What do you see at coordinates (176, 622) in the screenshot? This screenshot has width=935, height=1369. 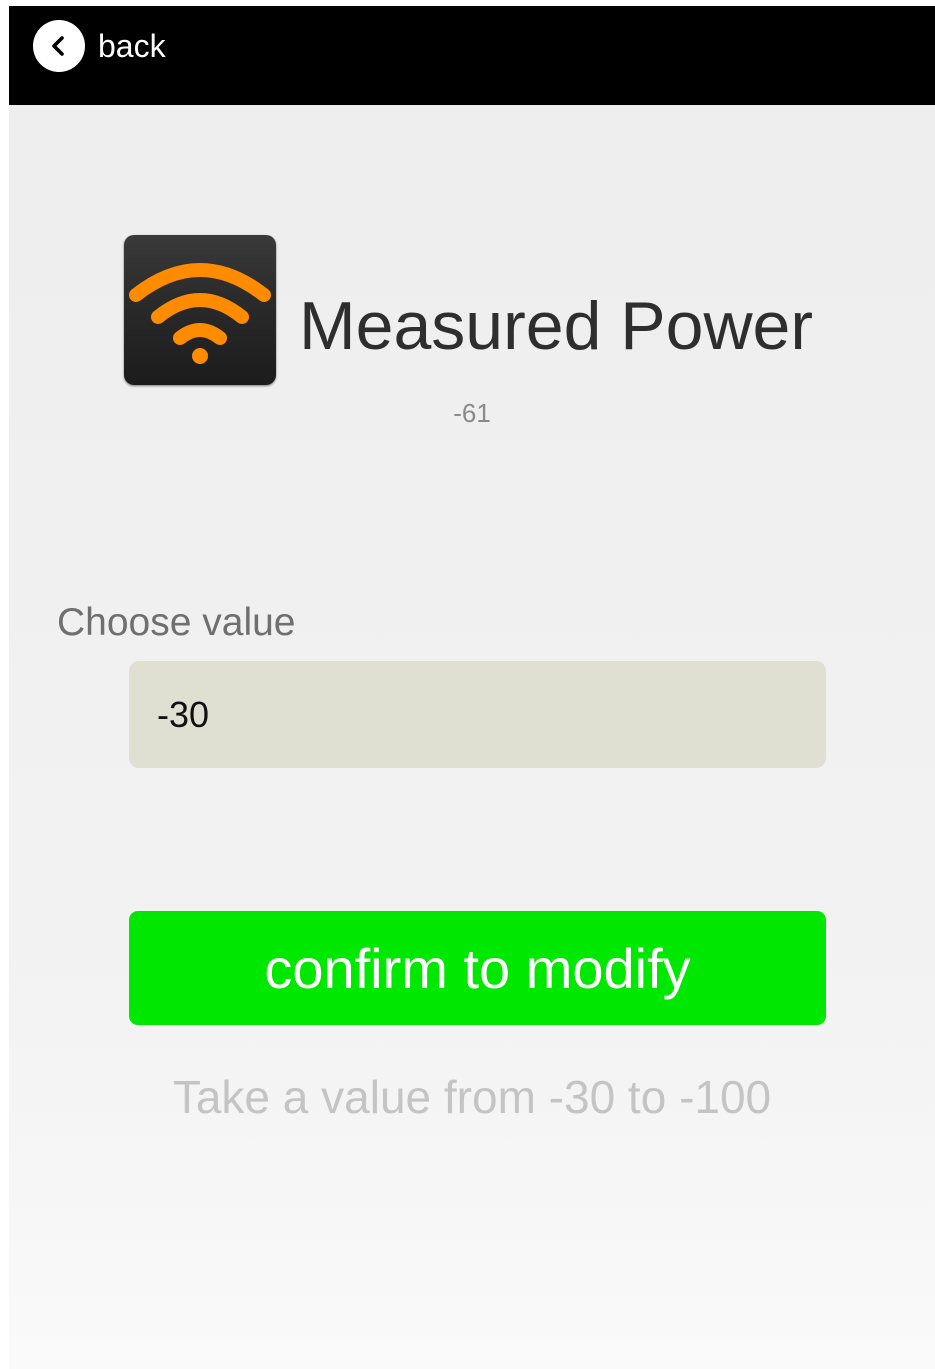 I see `choose-value-label: Choose value` at bounding box center [176, 622].